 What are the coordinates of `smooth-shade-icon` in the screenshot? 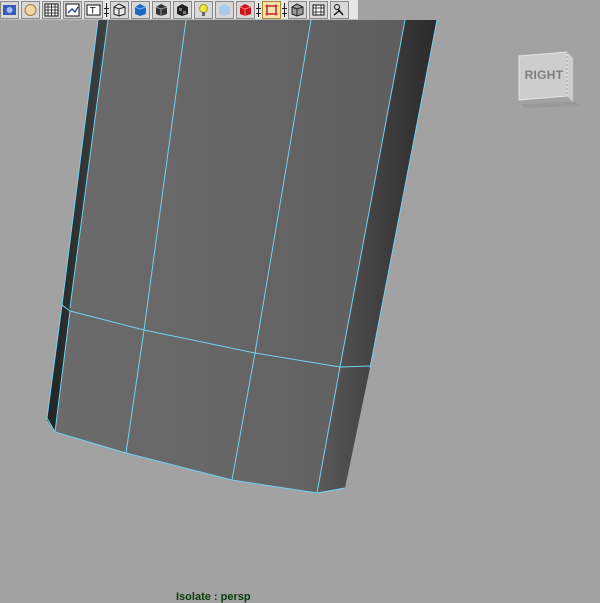 It's located at (140, 10).